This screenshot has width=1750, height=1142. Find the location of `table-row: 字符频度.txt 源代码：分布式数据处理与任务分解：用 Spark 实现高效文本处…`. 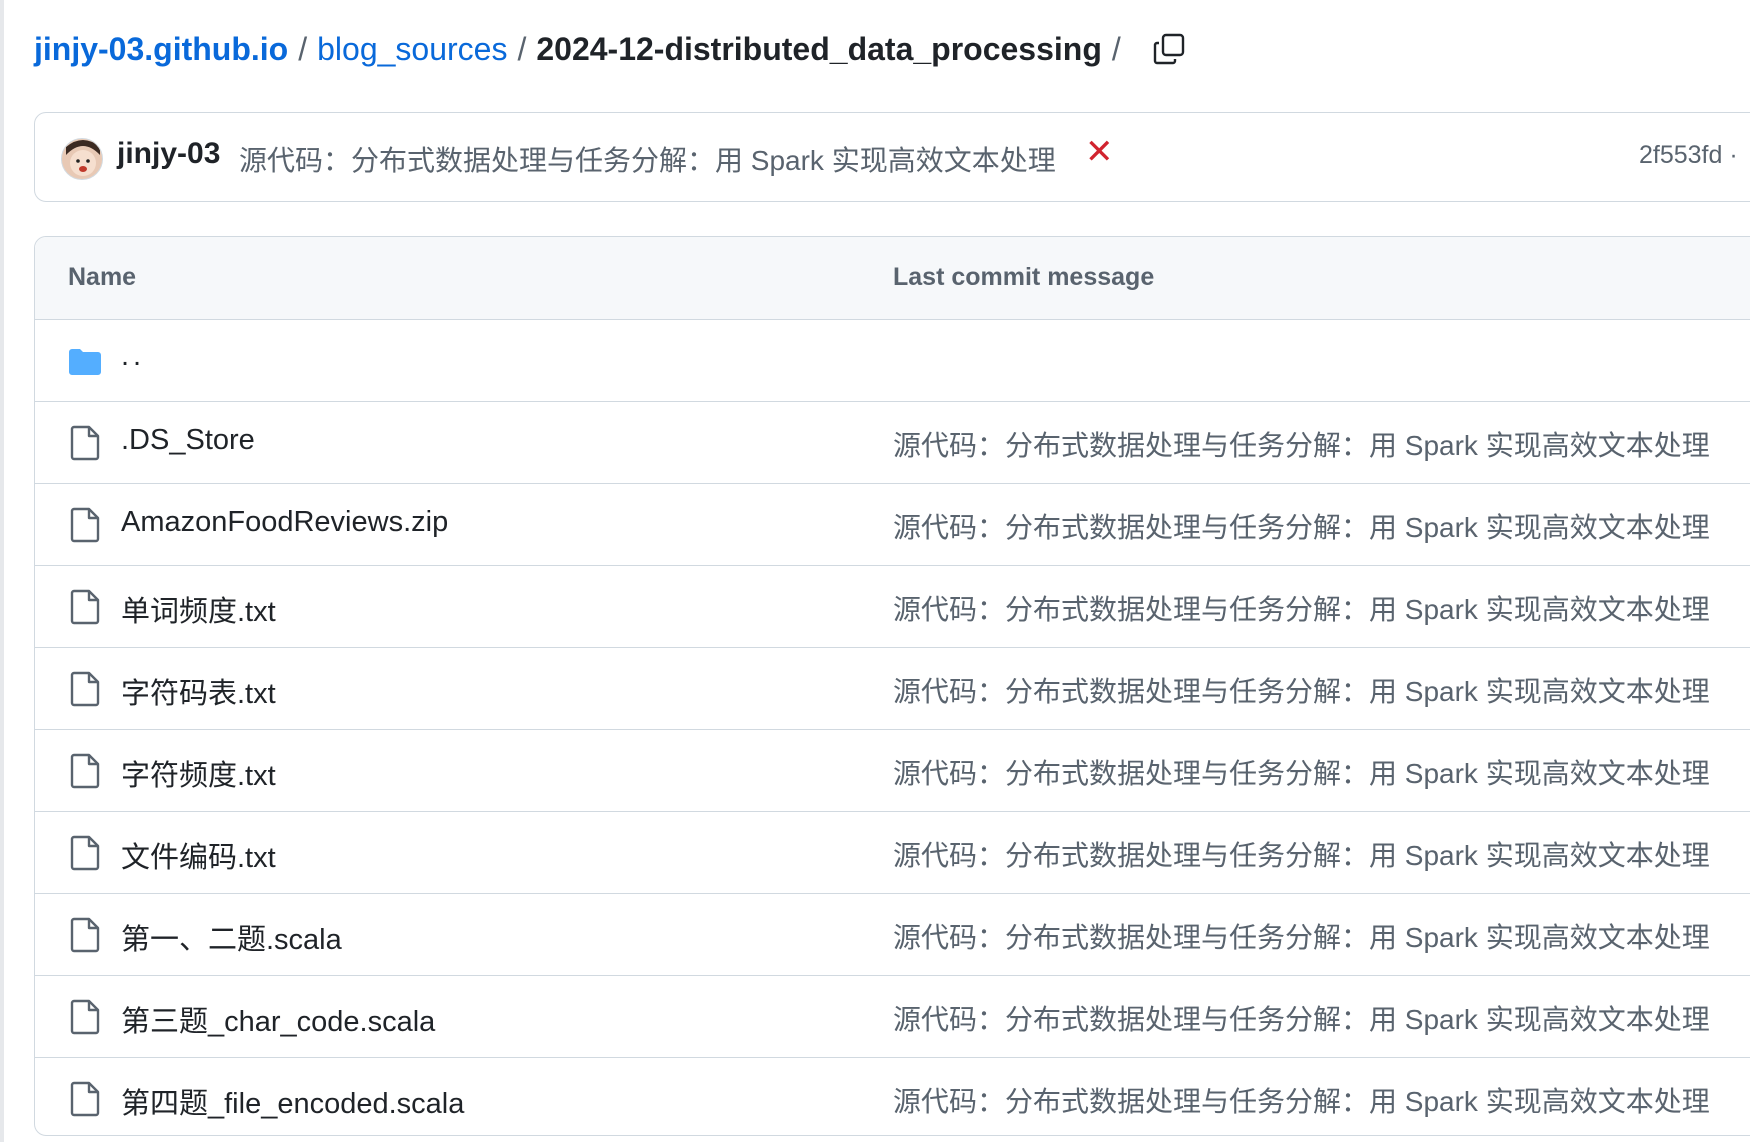

table-row: 字符频度.txt 源代码：分布式数据处理与任务分解：用 Spark 实现高效文本处… is located at coordinates (892, 771).